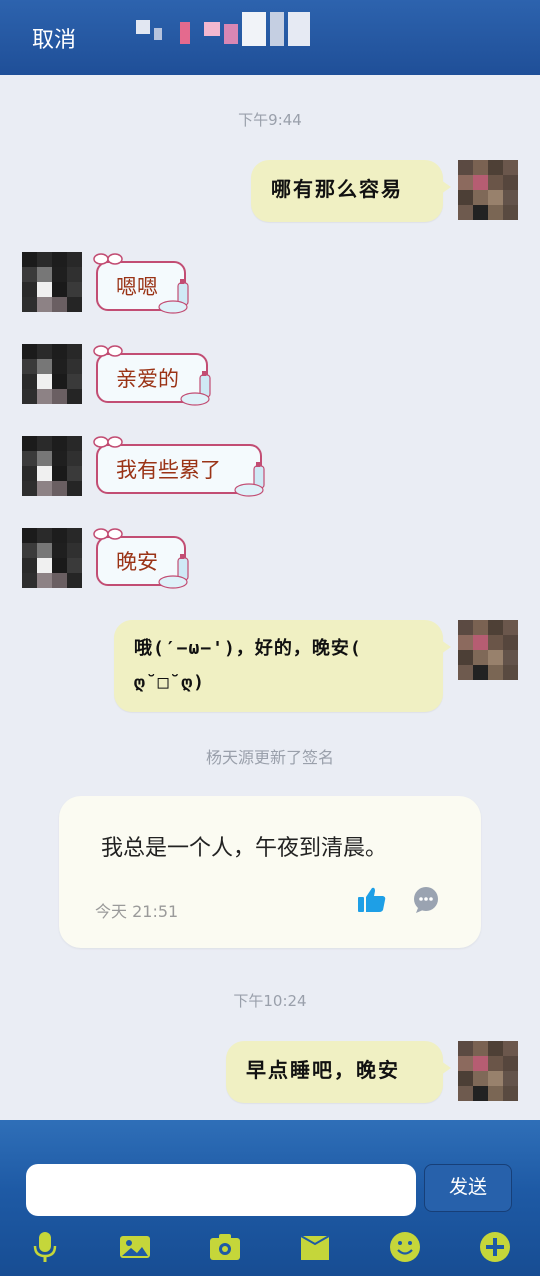  What do you see at coordinates (372, 900) in the screenshot?
I see `thumbs-up-icon` at bounding box center [372, 900].